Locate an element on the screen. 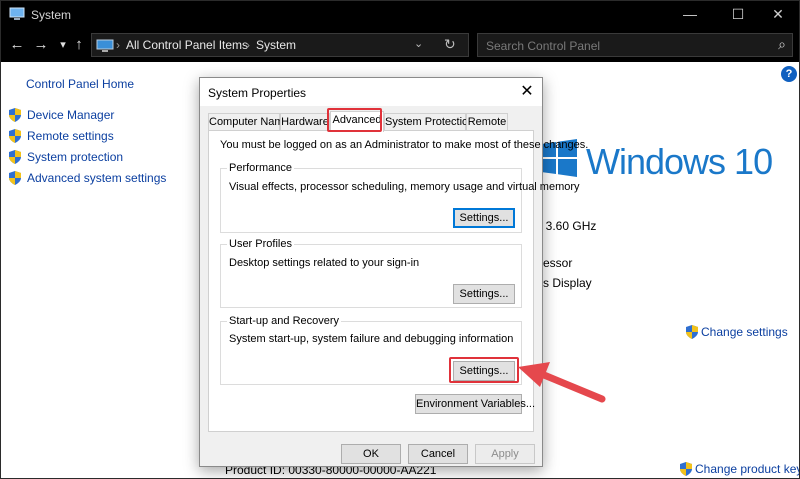 The height and width of the screenshot is (479, 800). tab-advanced: Advanced is located at coordinates (357, 121).